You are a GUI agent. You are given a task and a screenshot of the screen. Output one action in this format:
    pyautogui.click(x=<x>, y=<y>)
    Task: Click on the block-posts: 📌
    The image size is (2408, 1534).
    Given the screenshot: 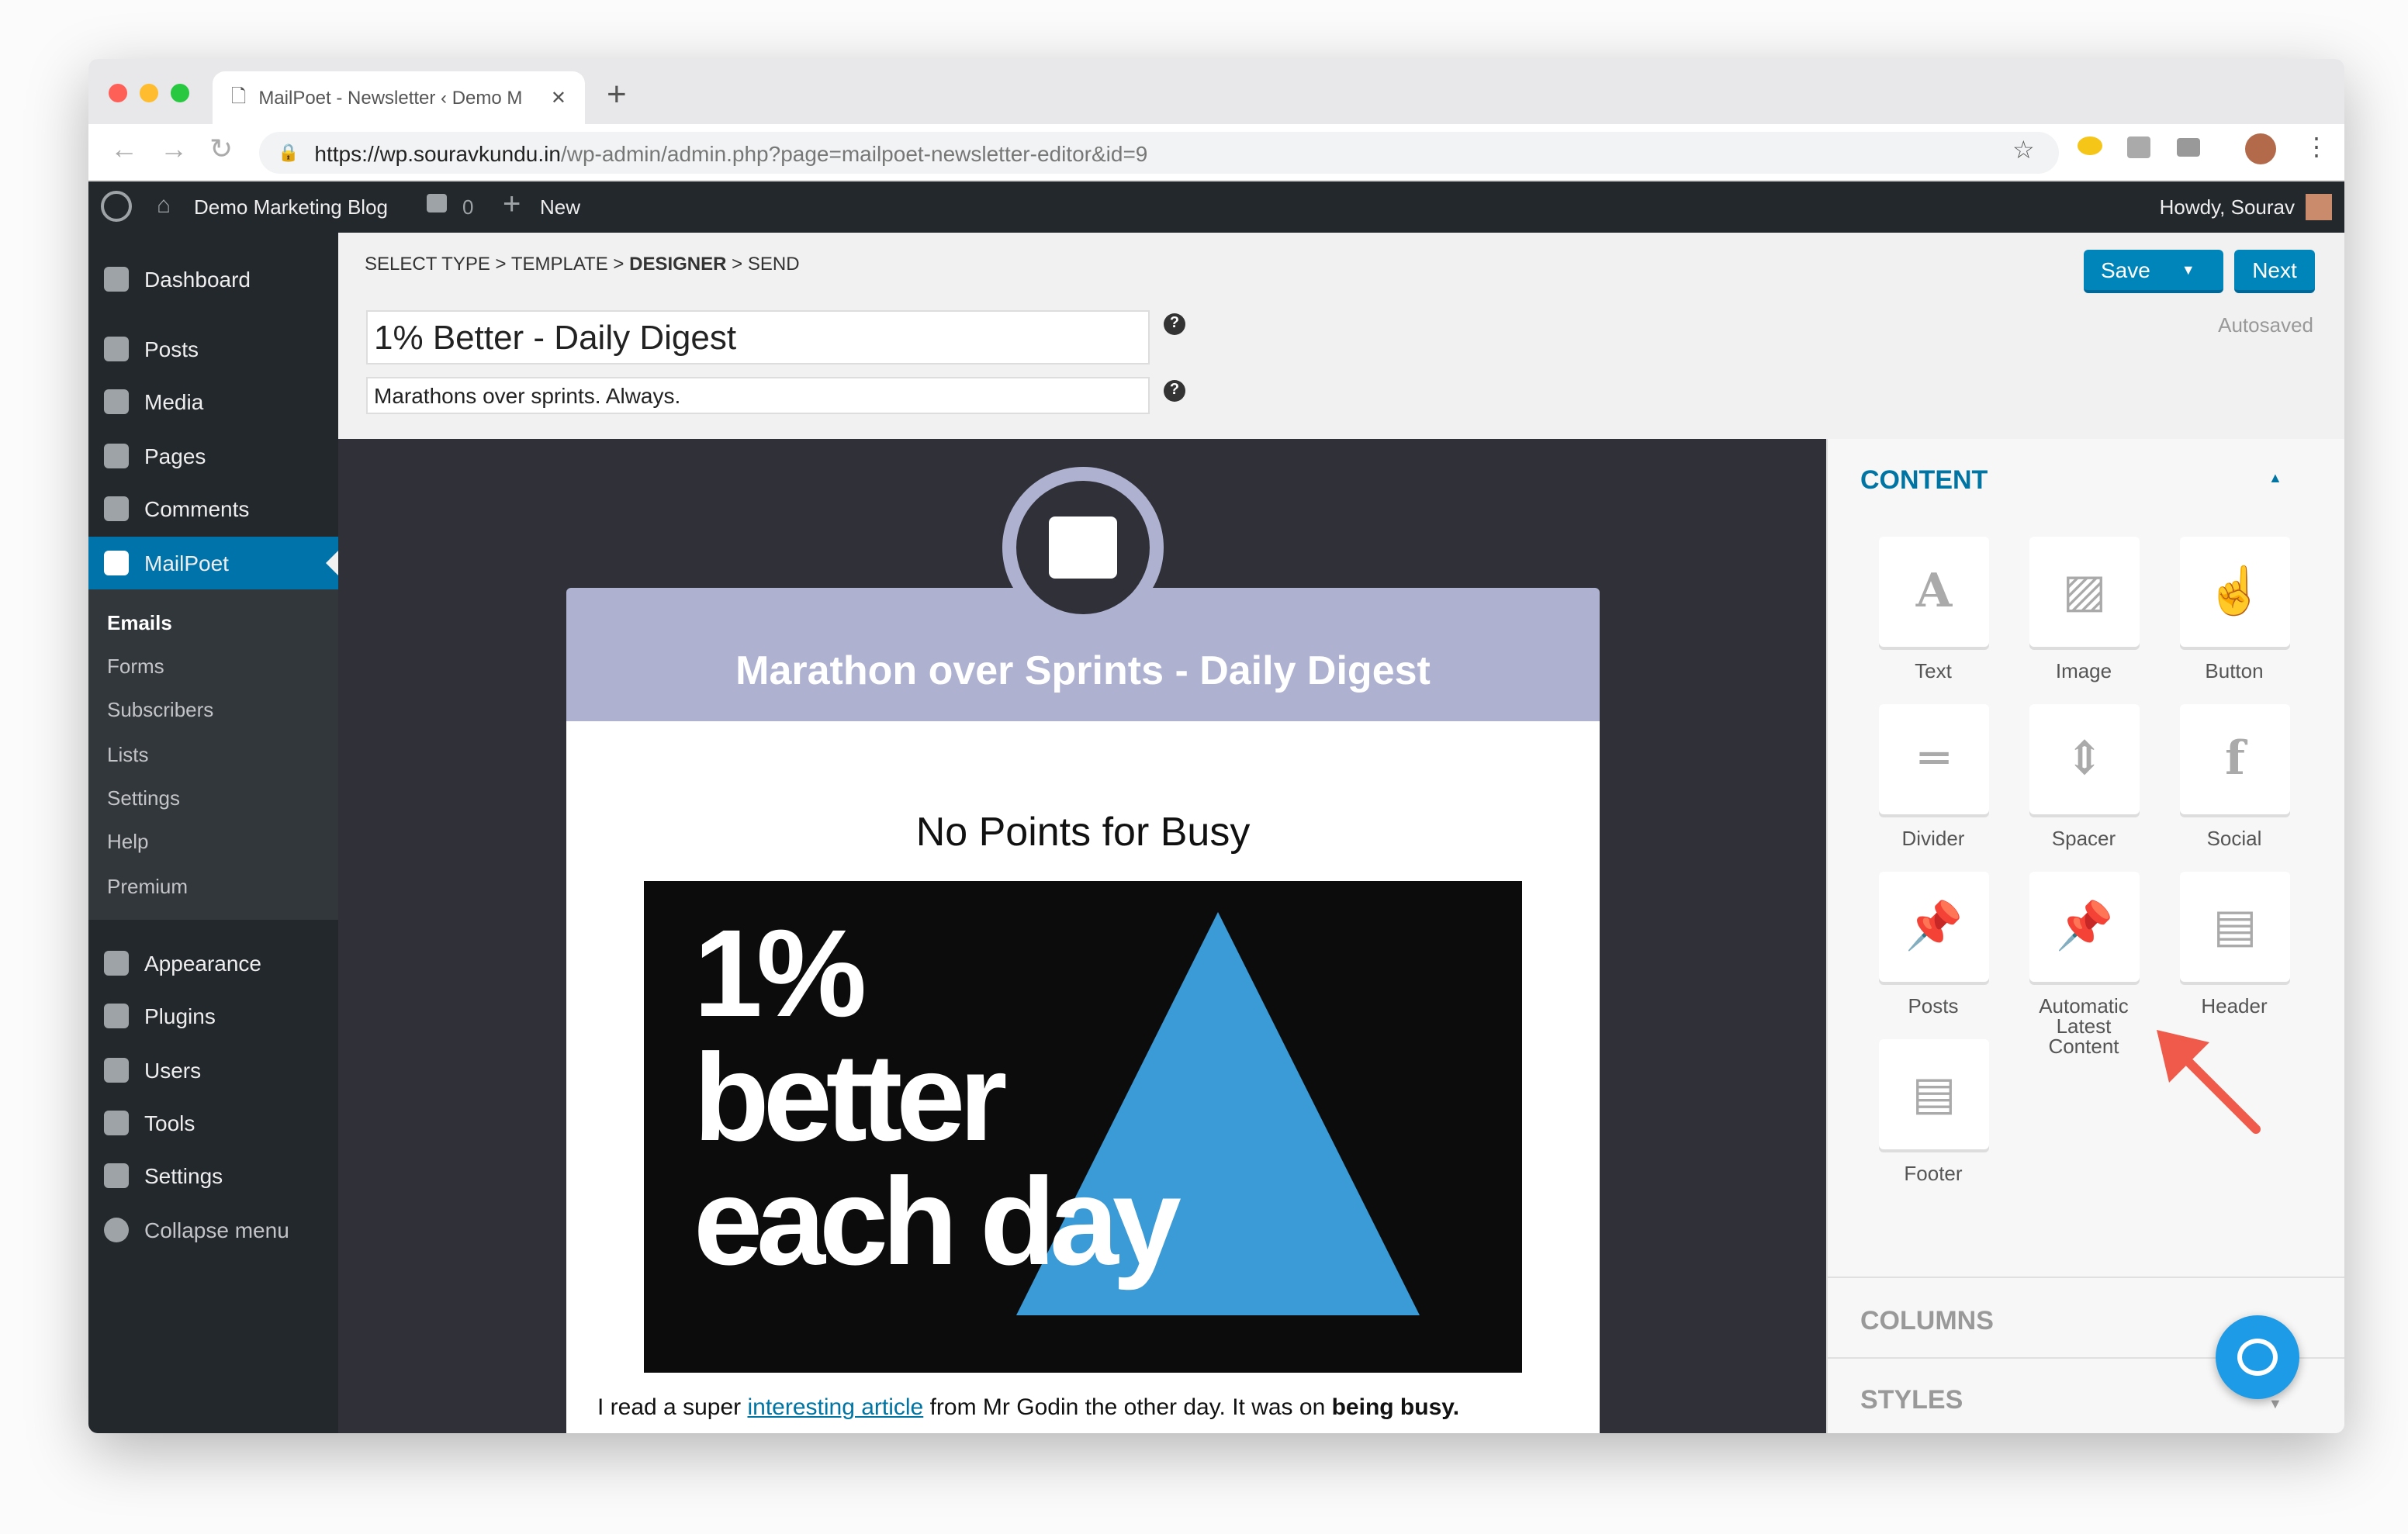 What is the action you would take?
    pyautogui.click(x=1934, y=927)
    